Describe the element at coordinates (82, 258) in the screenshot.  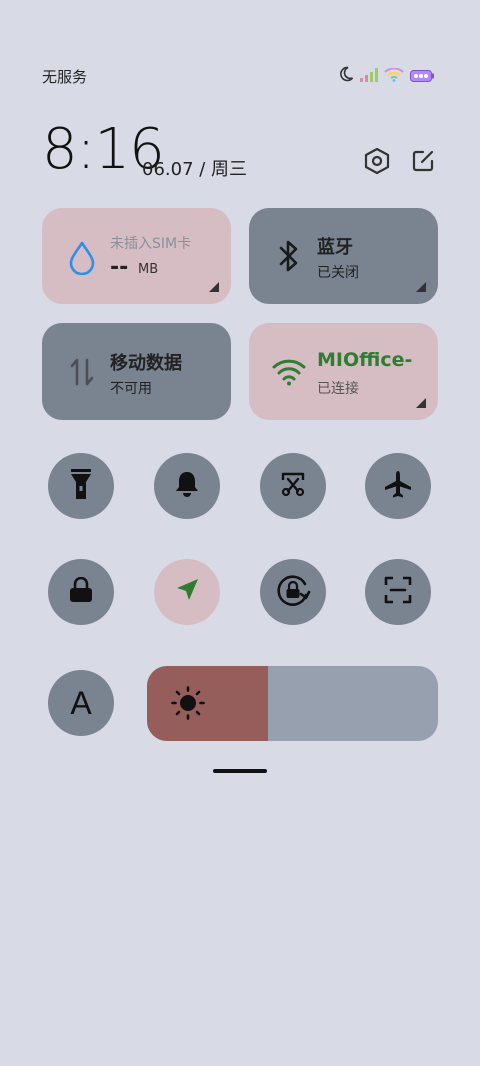
I see `water-drop-icon` at that location.